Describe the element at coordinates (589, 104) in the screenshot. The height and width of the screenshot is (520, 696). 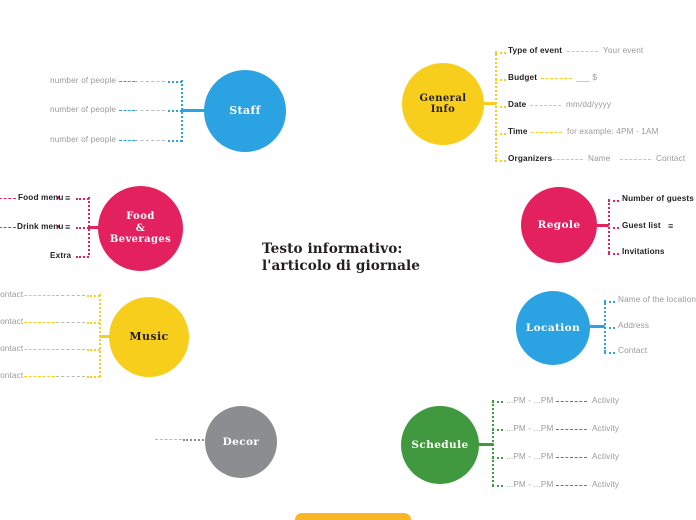
I see `gi-branch-value-3: mm/dd/yyyy` at that location.